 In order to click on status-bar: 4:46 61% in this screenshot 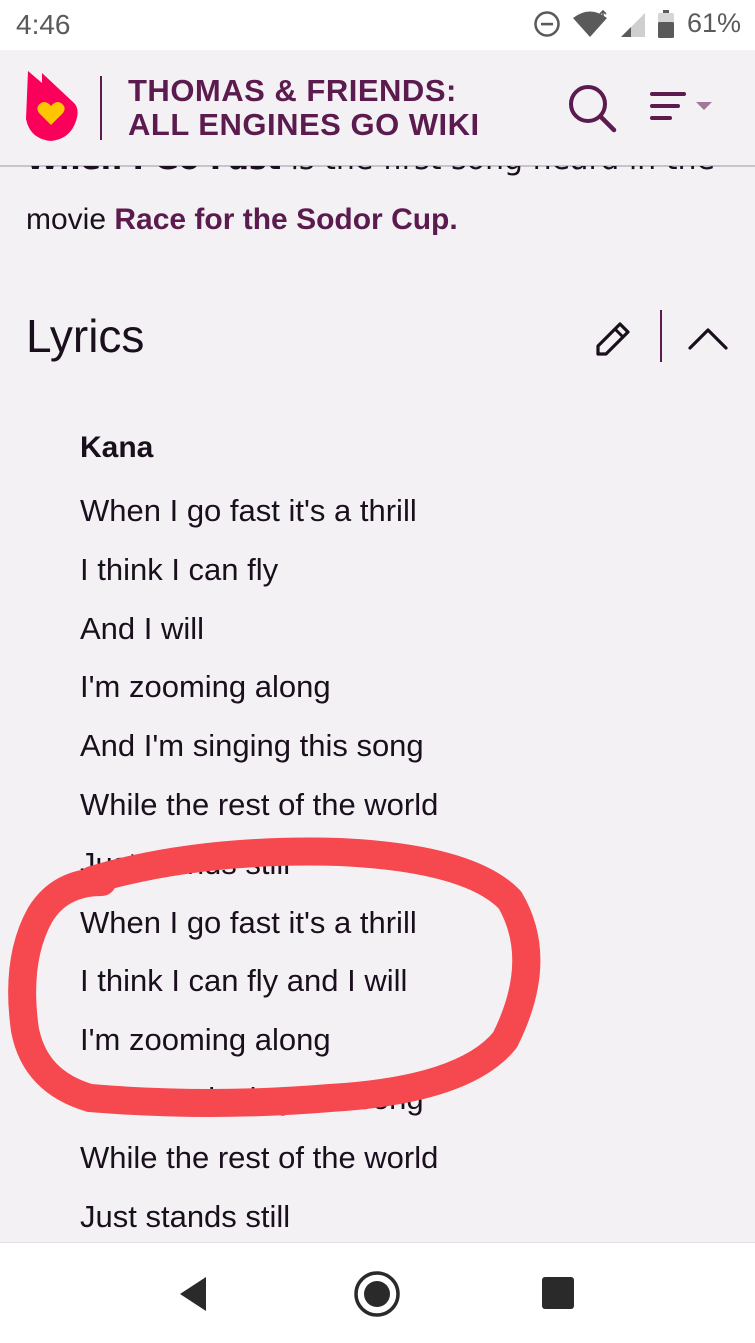, I will do `click(377, 25)`.